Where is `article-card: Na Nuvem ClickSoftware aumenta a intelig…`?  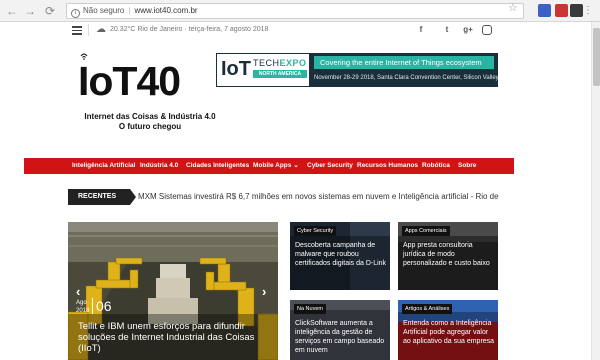 article-card: Na Nuvem ClickSoftware aumenta a intelig… is located at coordinates (340, 330).